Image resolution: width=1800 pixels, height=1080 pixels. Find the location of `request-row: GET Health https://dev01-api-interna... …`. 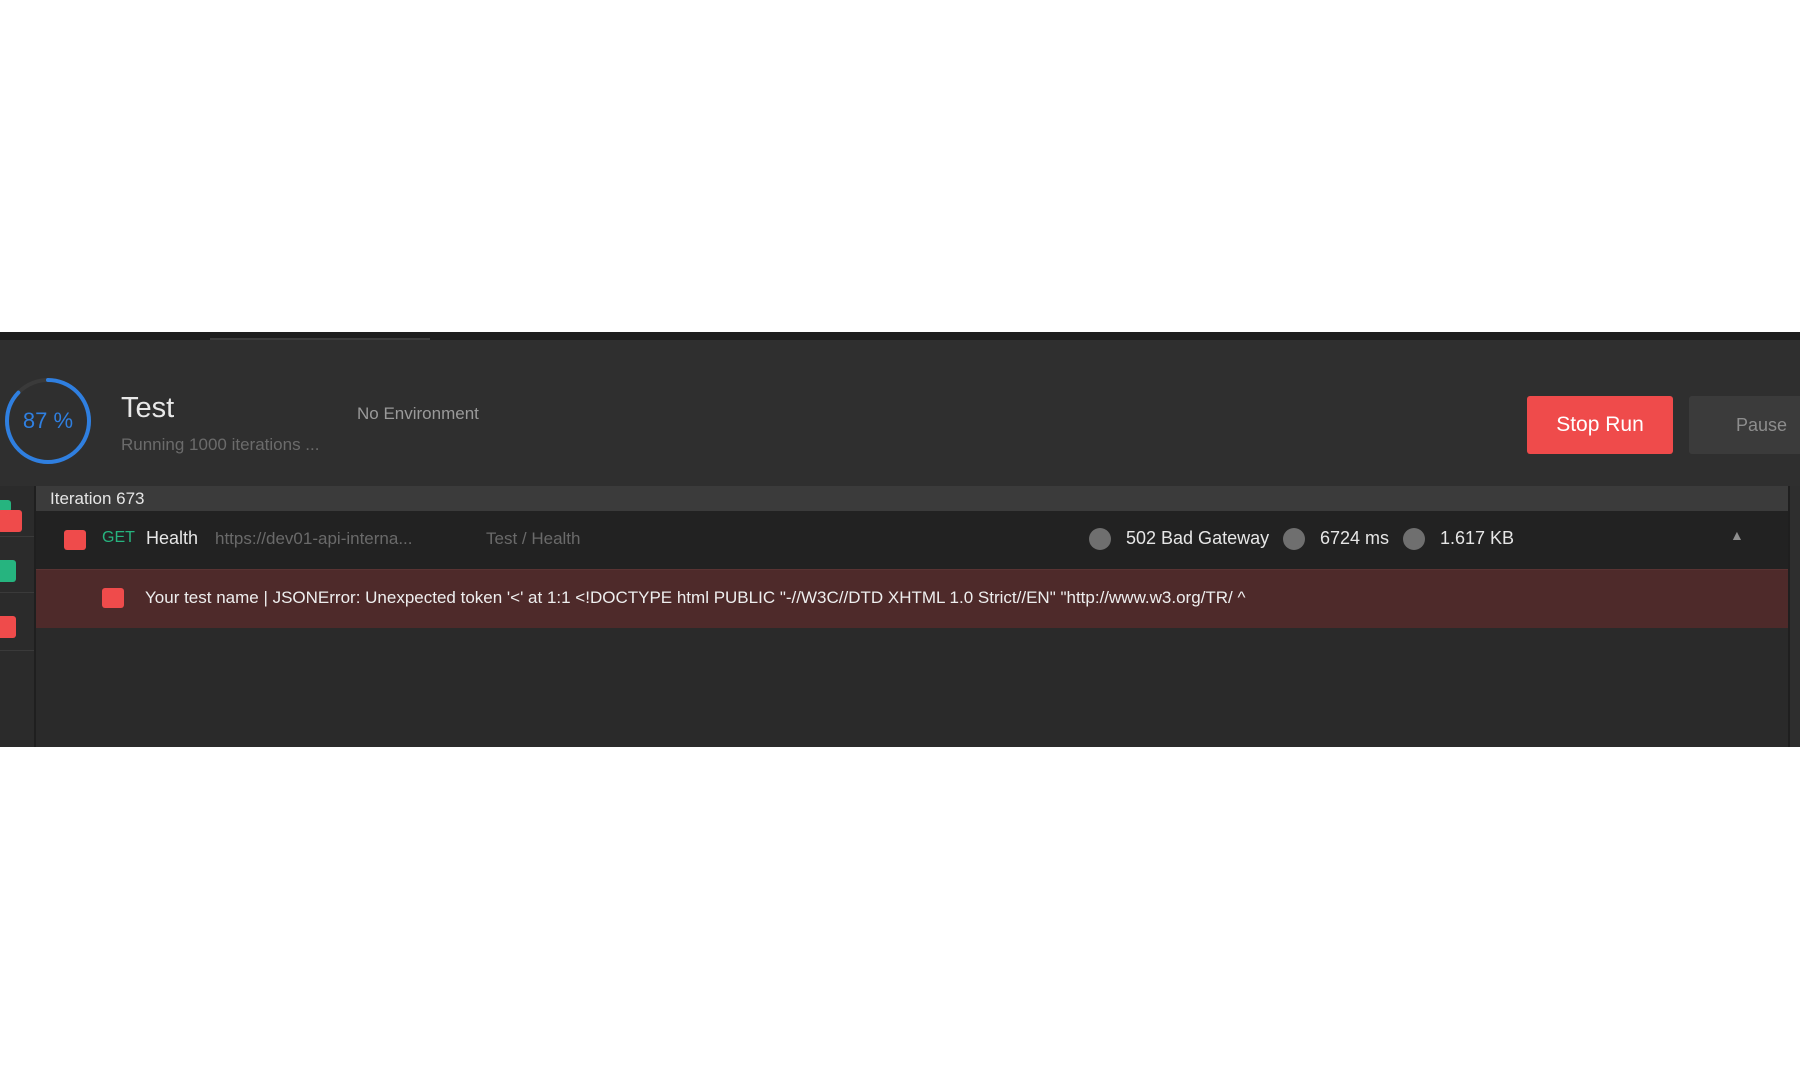

request-row: GET Health https://dev01-api-interna... … is located at coordinates (912, 540).